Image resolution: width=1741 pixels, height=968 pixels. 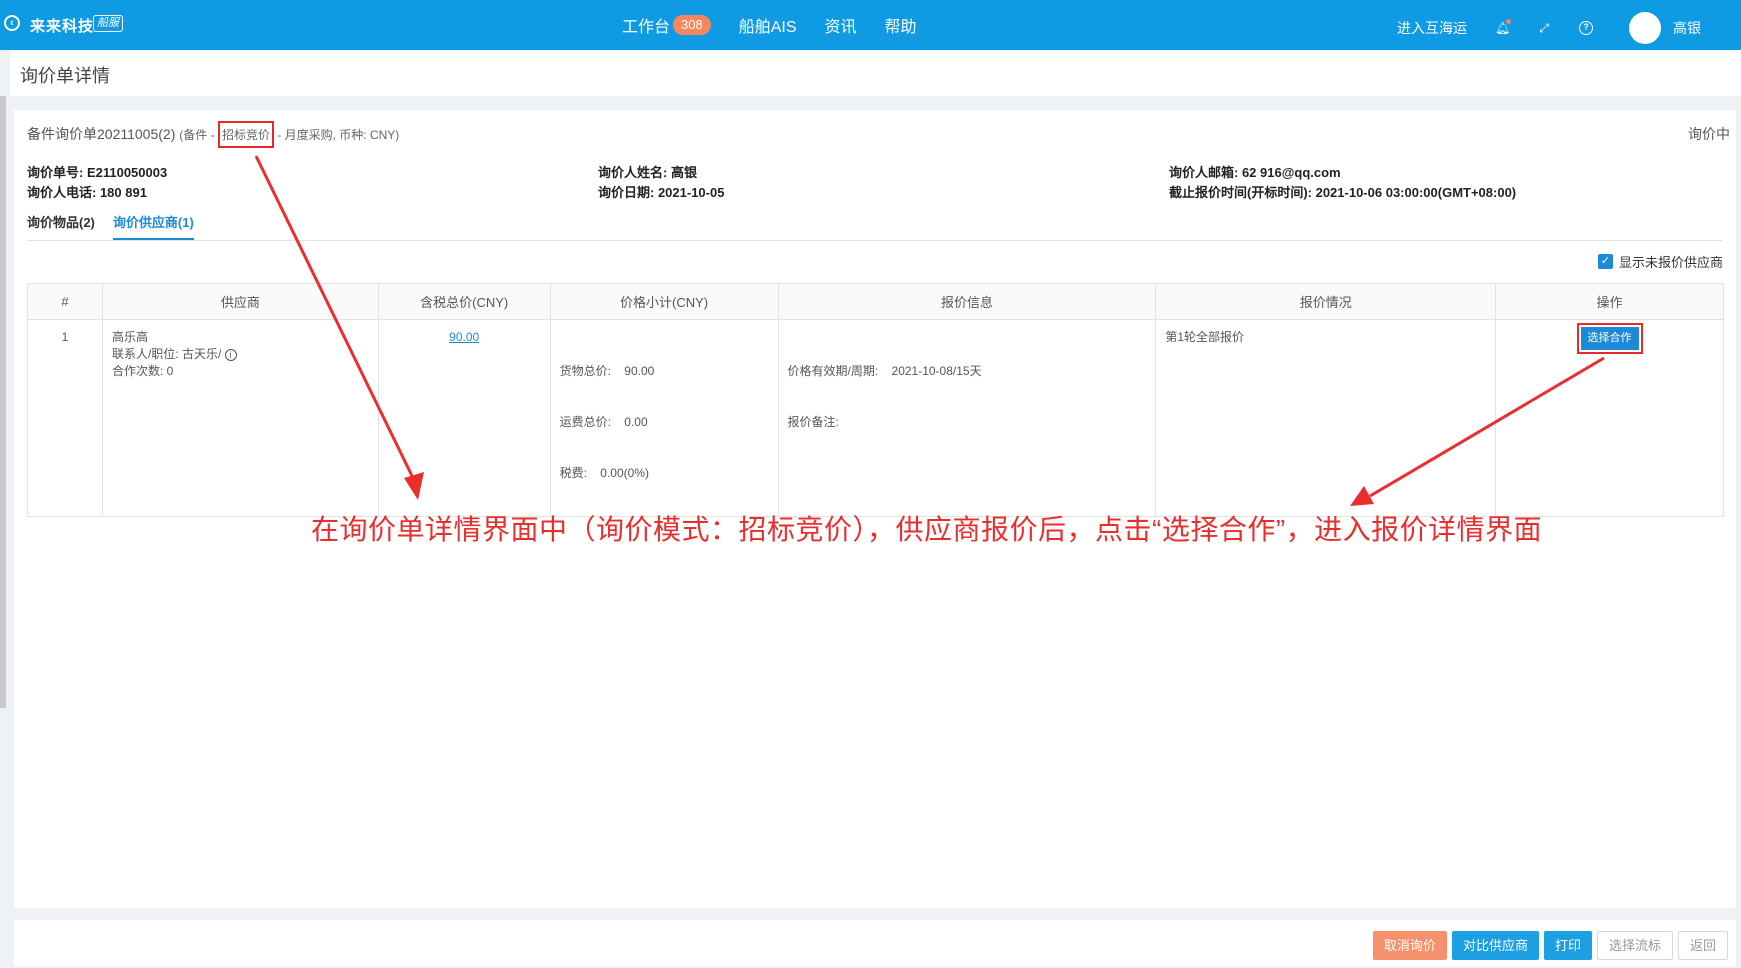 What do you see at coordinates (604, 473) in the screenshot?
I see `tax-total: 税费: 0.00(0%)` at bounding box center [604, 473].